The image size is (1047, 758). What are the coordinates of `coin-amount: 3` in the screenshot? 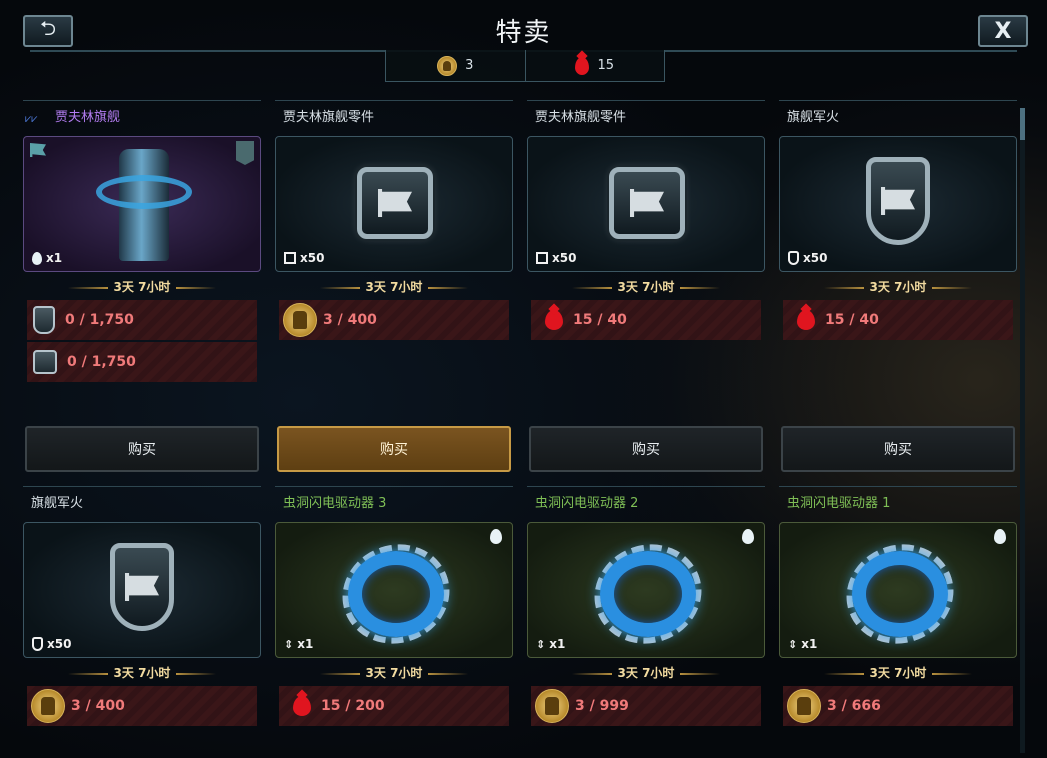 It's located at (469, 65).